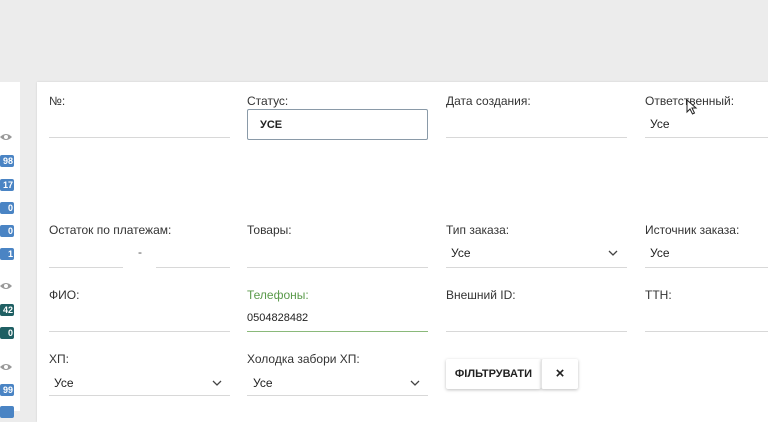  I want to click on xp-select: Усе, so click(64, 383).